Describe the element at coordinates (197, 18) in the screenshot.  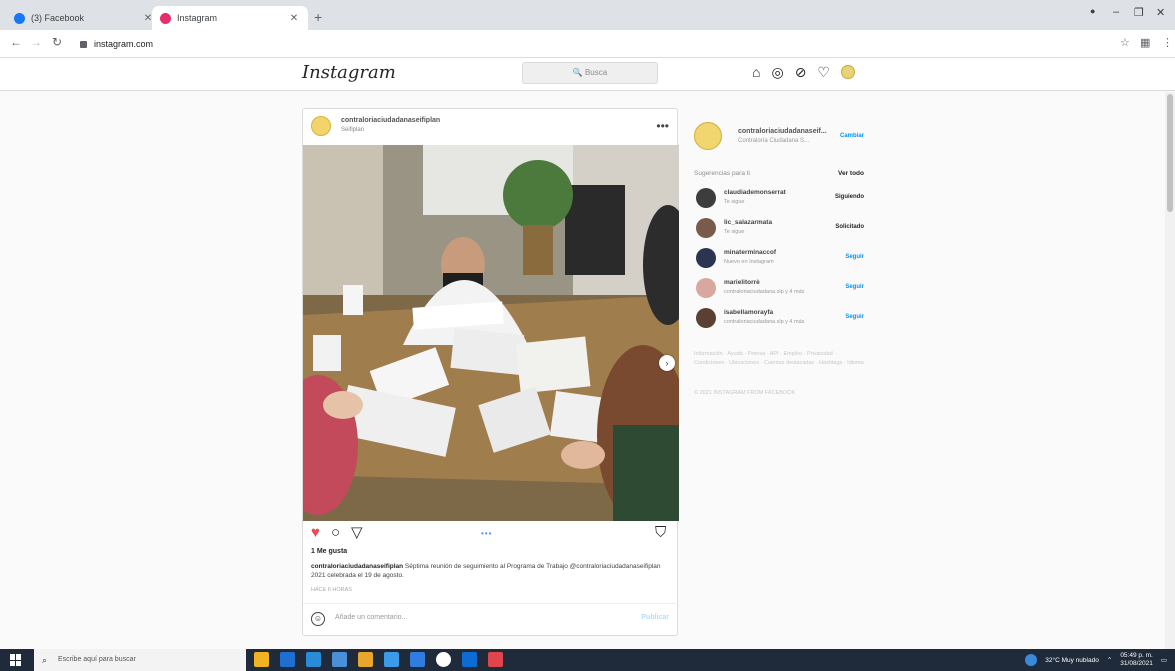
I see `tab-label: Instagram` at that location.